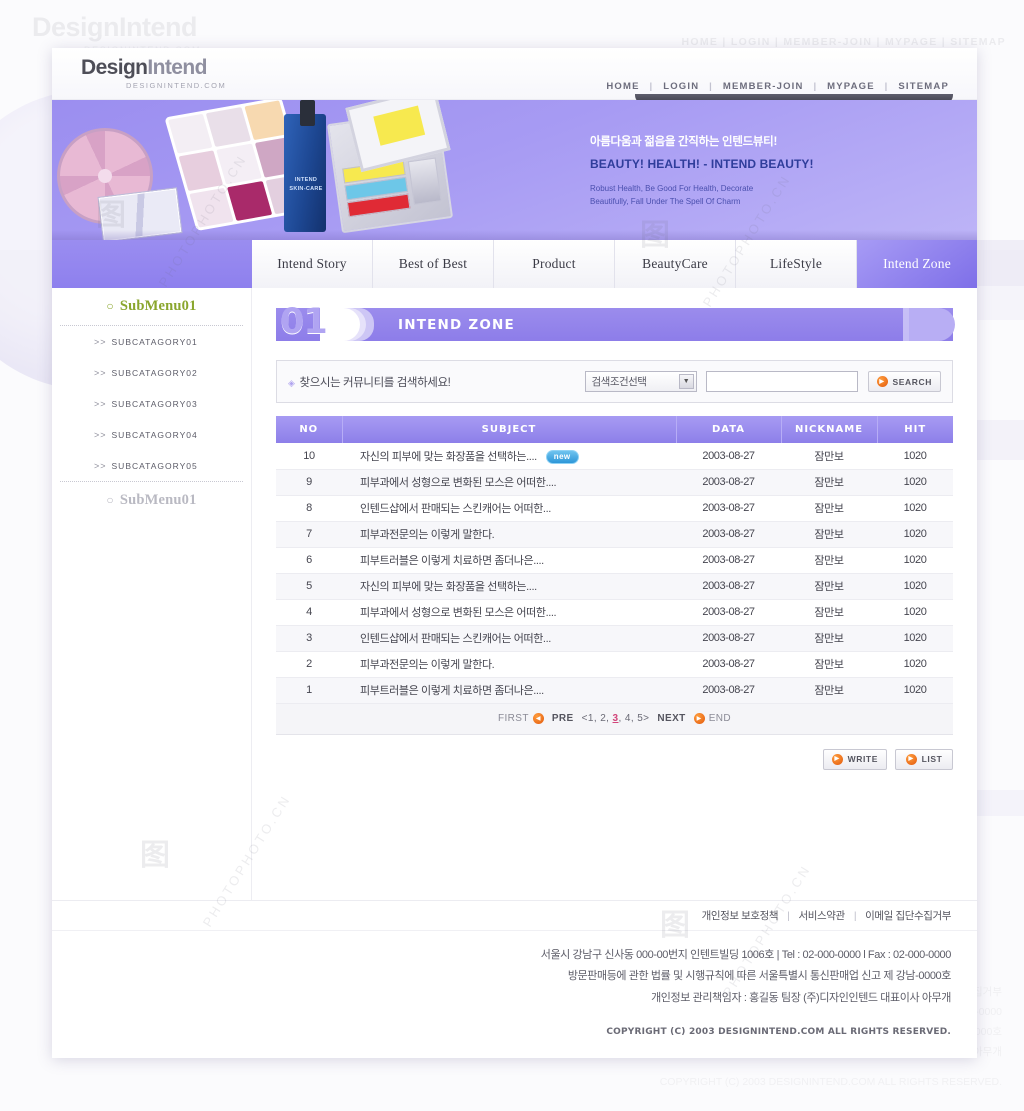  Describe the element at coordinates (763, 86) in the screenshot. I see `topnav-item-member-join: MEMBER-JOIN` at that location.